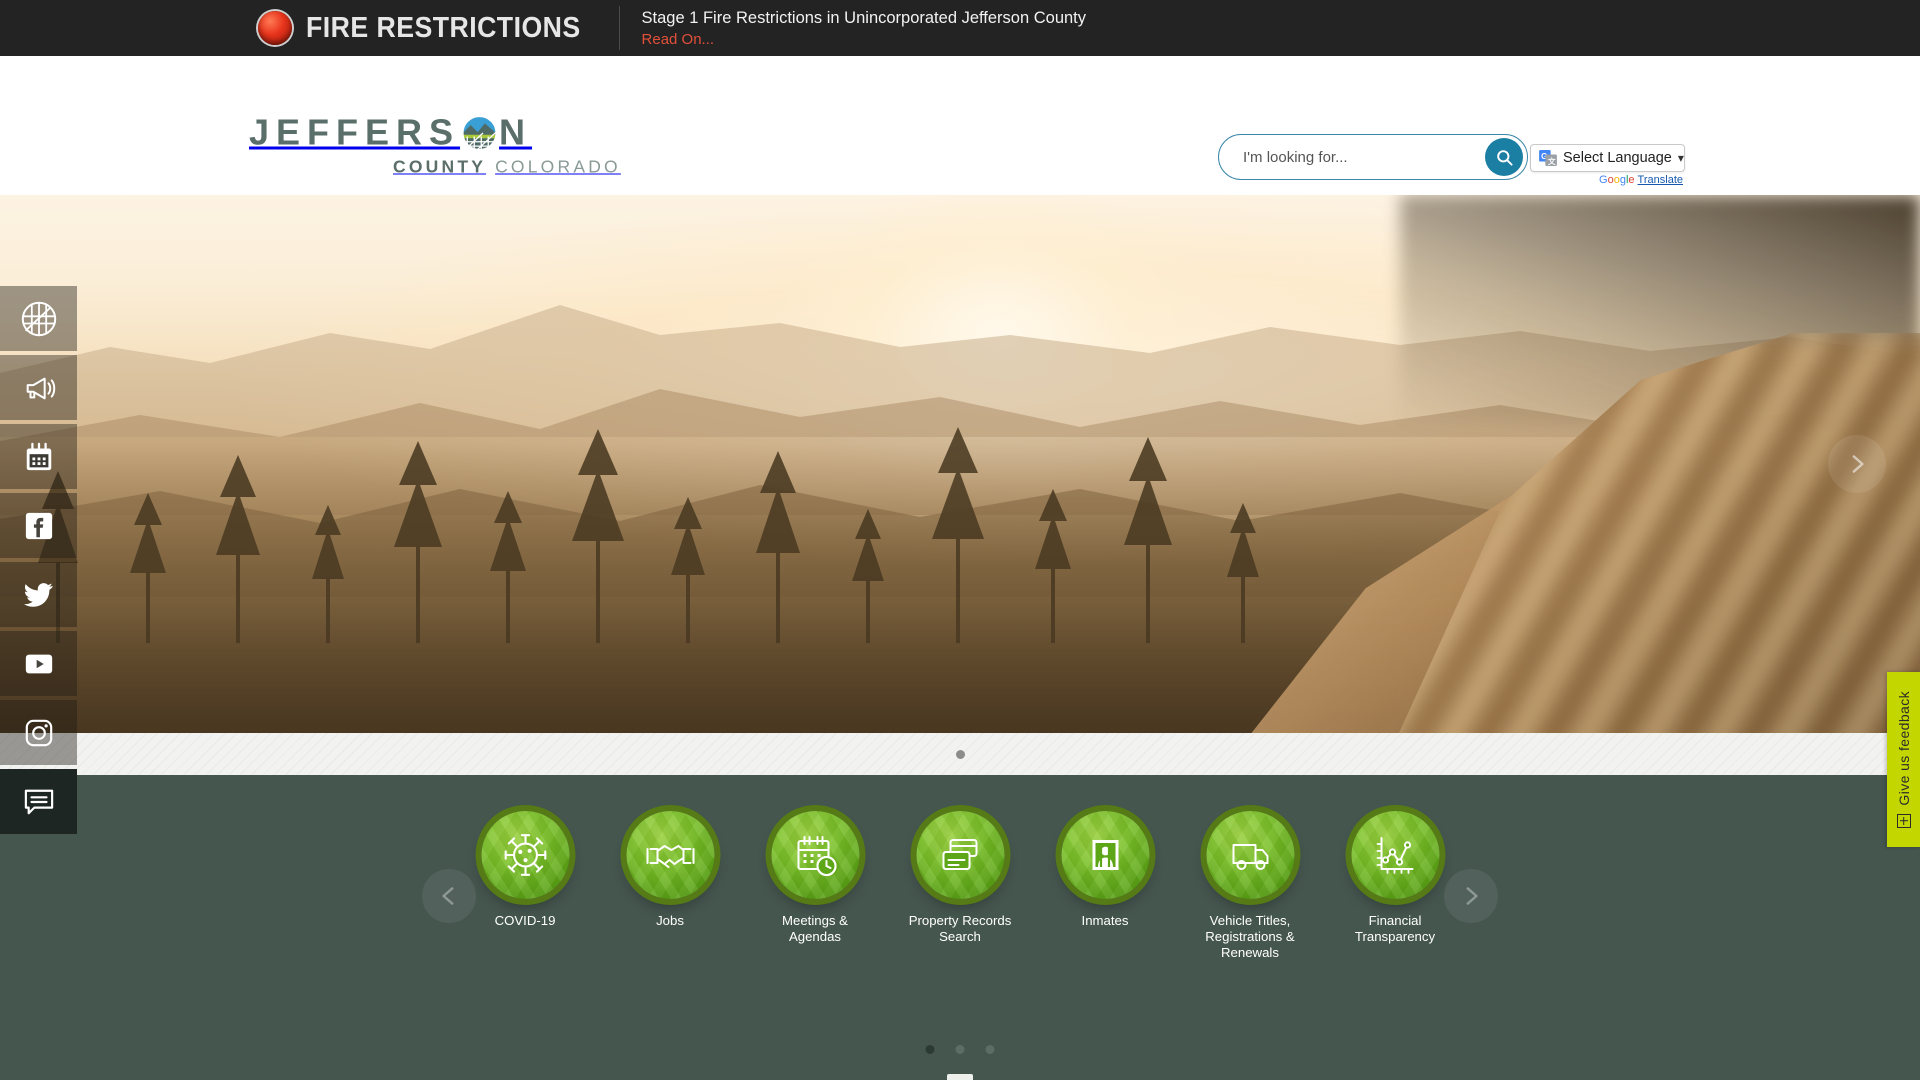 This screenshot has width=1920, height=1080. What do you see at coordinates (440, 166) in the screenshot?
I see `logo-county-label: COUNTY` at bounding box center [440, 166].